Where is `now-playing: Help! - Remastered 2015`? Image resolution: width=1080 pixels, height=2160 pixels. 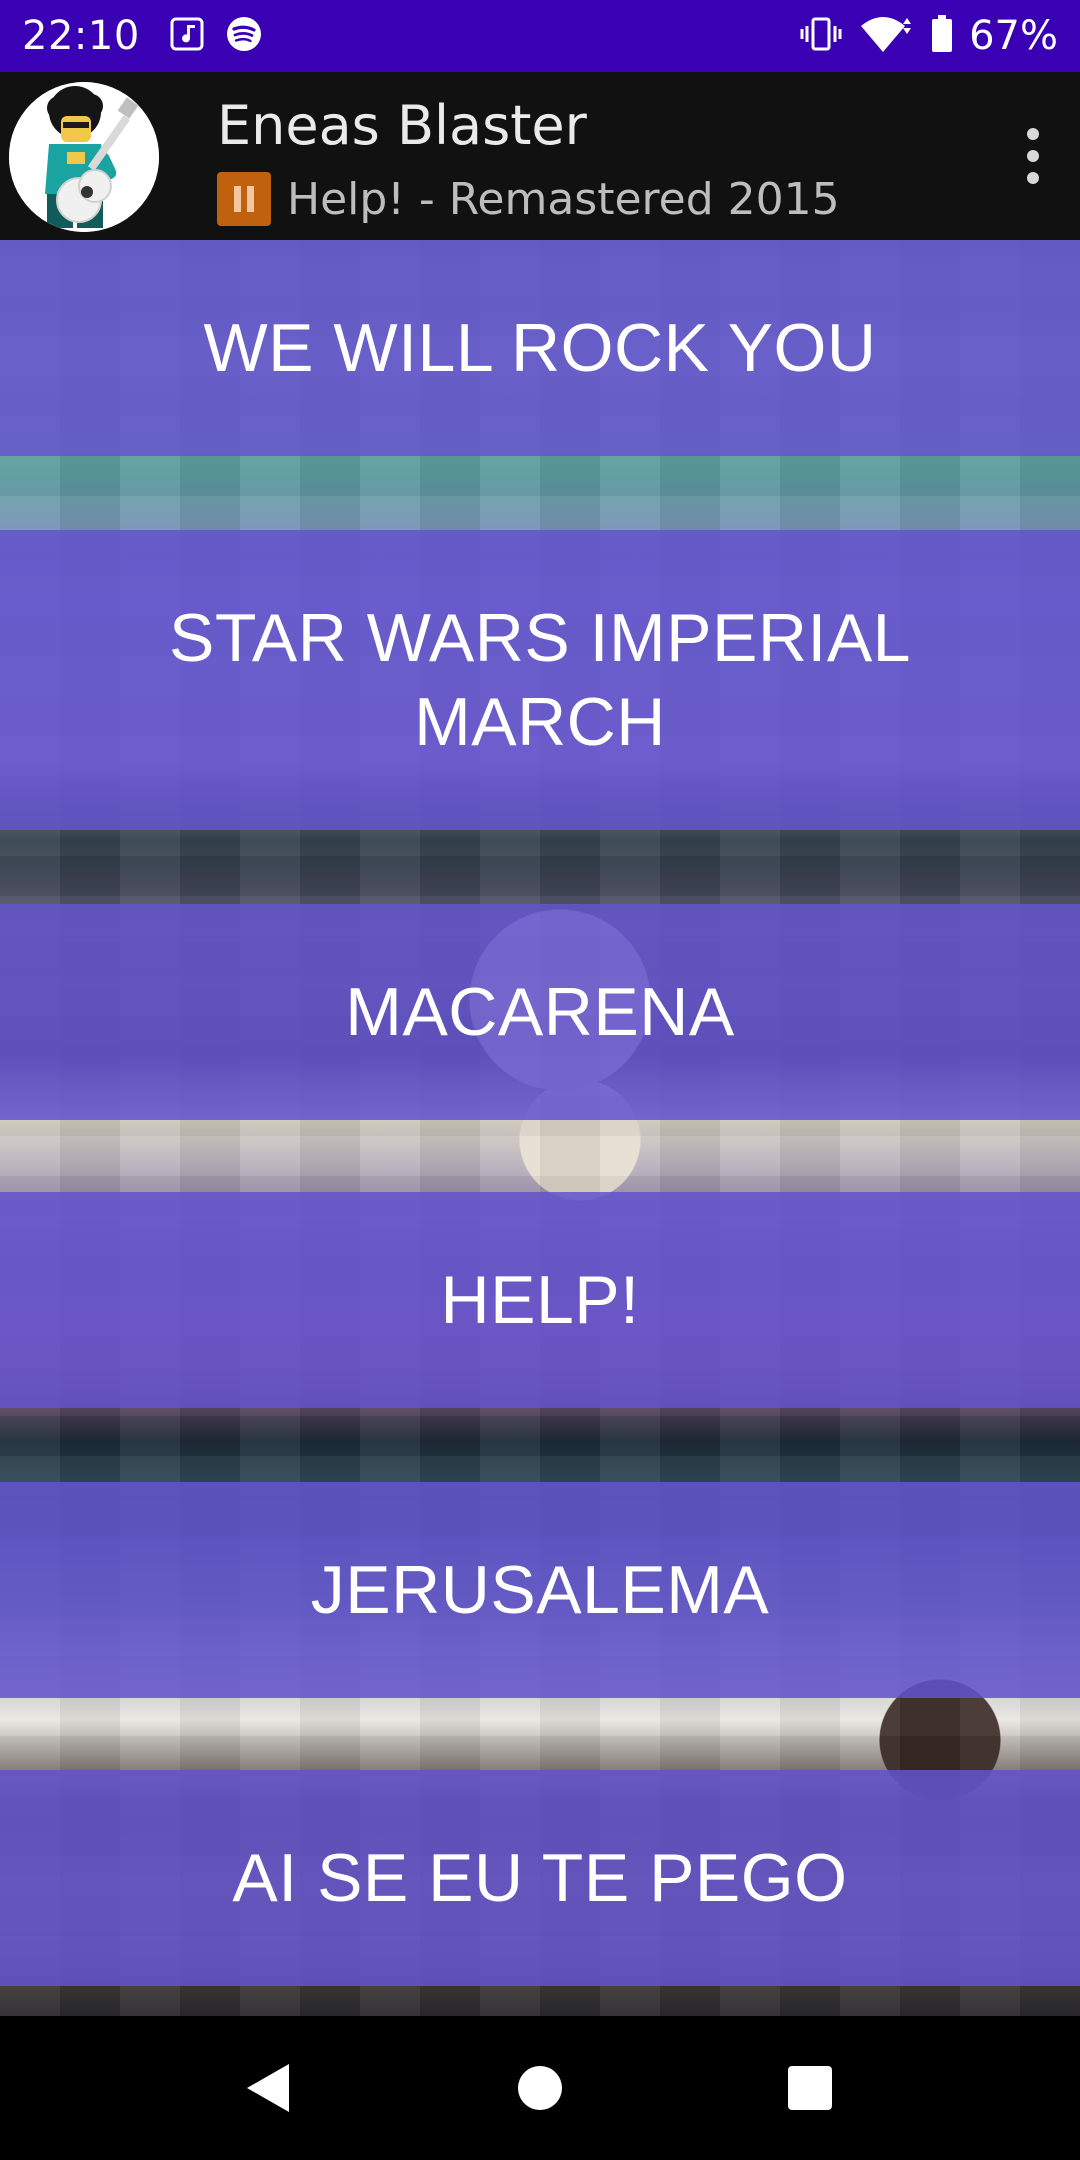
now-playing: Help! - Remastered 2015 is located at coordinates (528, 199).